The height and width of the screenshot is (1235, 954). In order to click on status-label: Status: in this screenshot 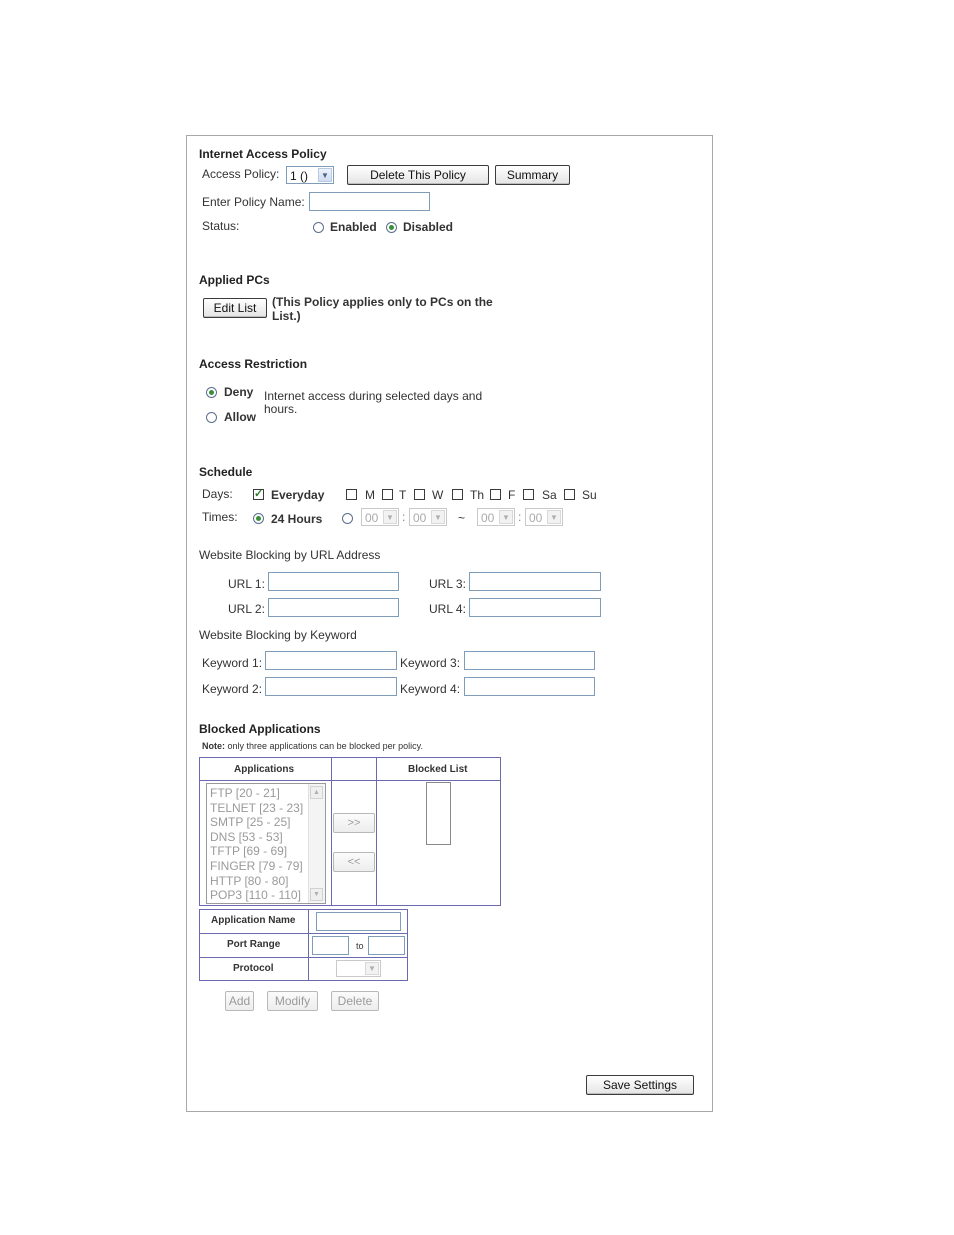, I will do `click(221, 226)`.